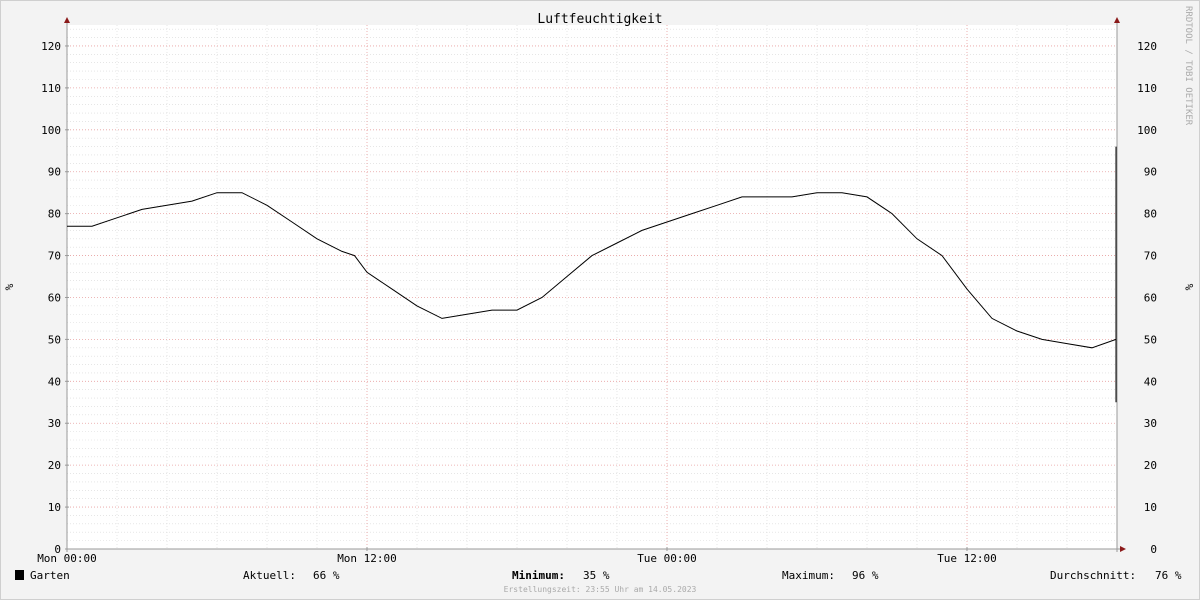  I want to click on y-tick-label-right: 30, so click(1150, 423).